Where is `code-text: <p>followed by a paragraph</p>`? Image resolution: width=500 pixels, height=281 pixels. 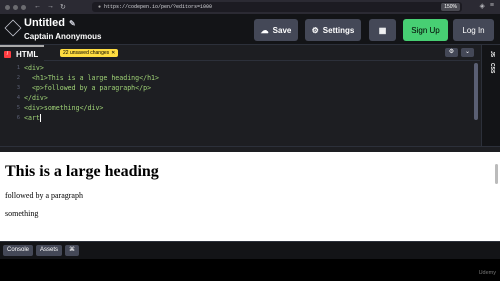
code-text: <p>followed by a paragraph</p> is located at coordinates (88, 88).